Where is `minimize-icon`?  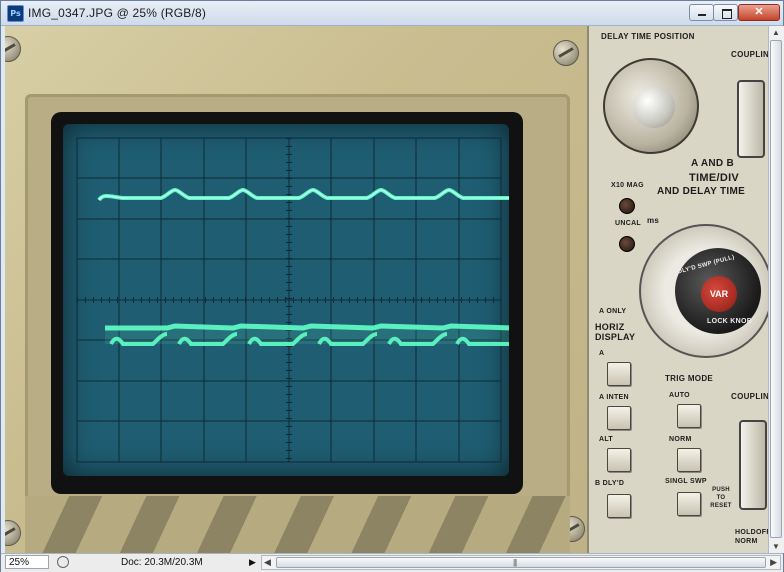
minimize-icon is located at coordinates (702, 15).